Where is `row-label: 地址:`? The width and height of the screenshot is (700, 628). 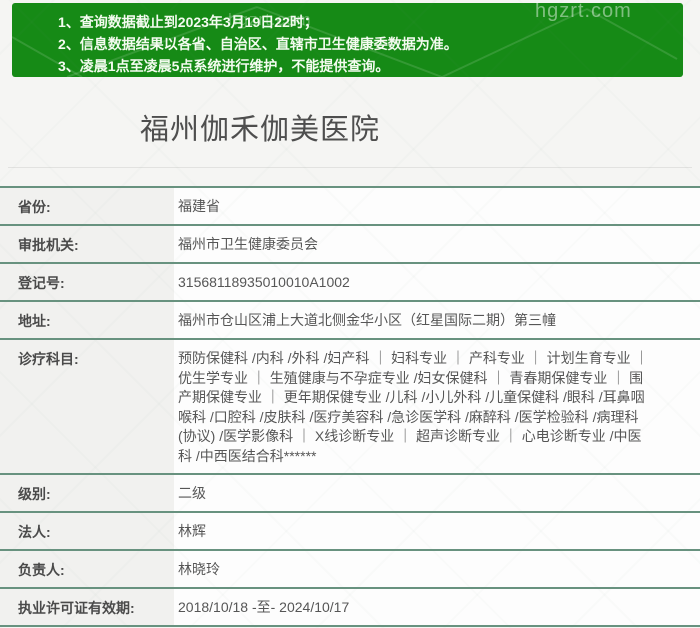
row-label: 地址: is located at coordinates (87, 320).